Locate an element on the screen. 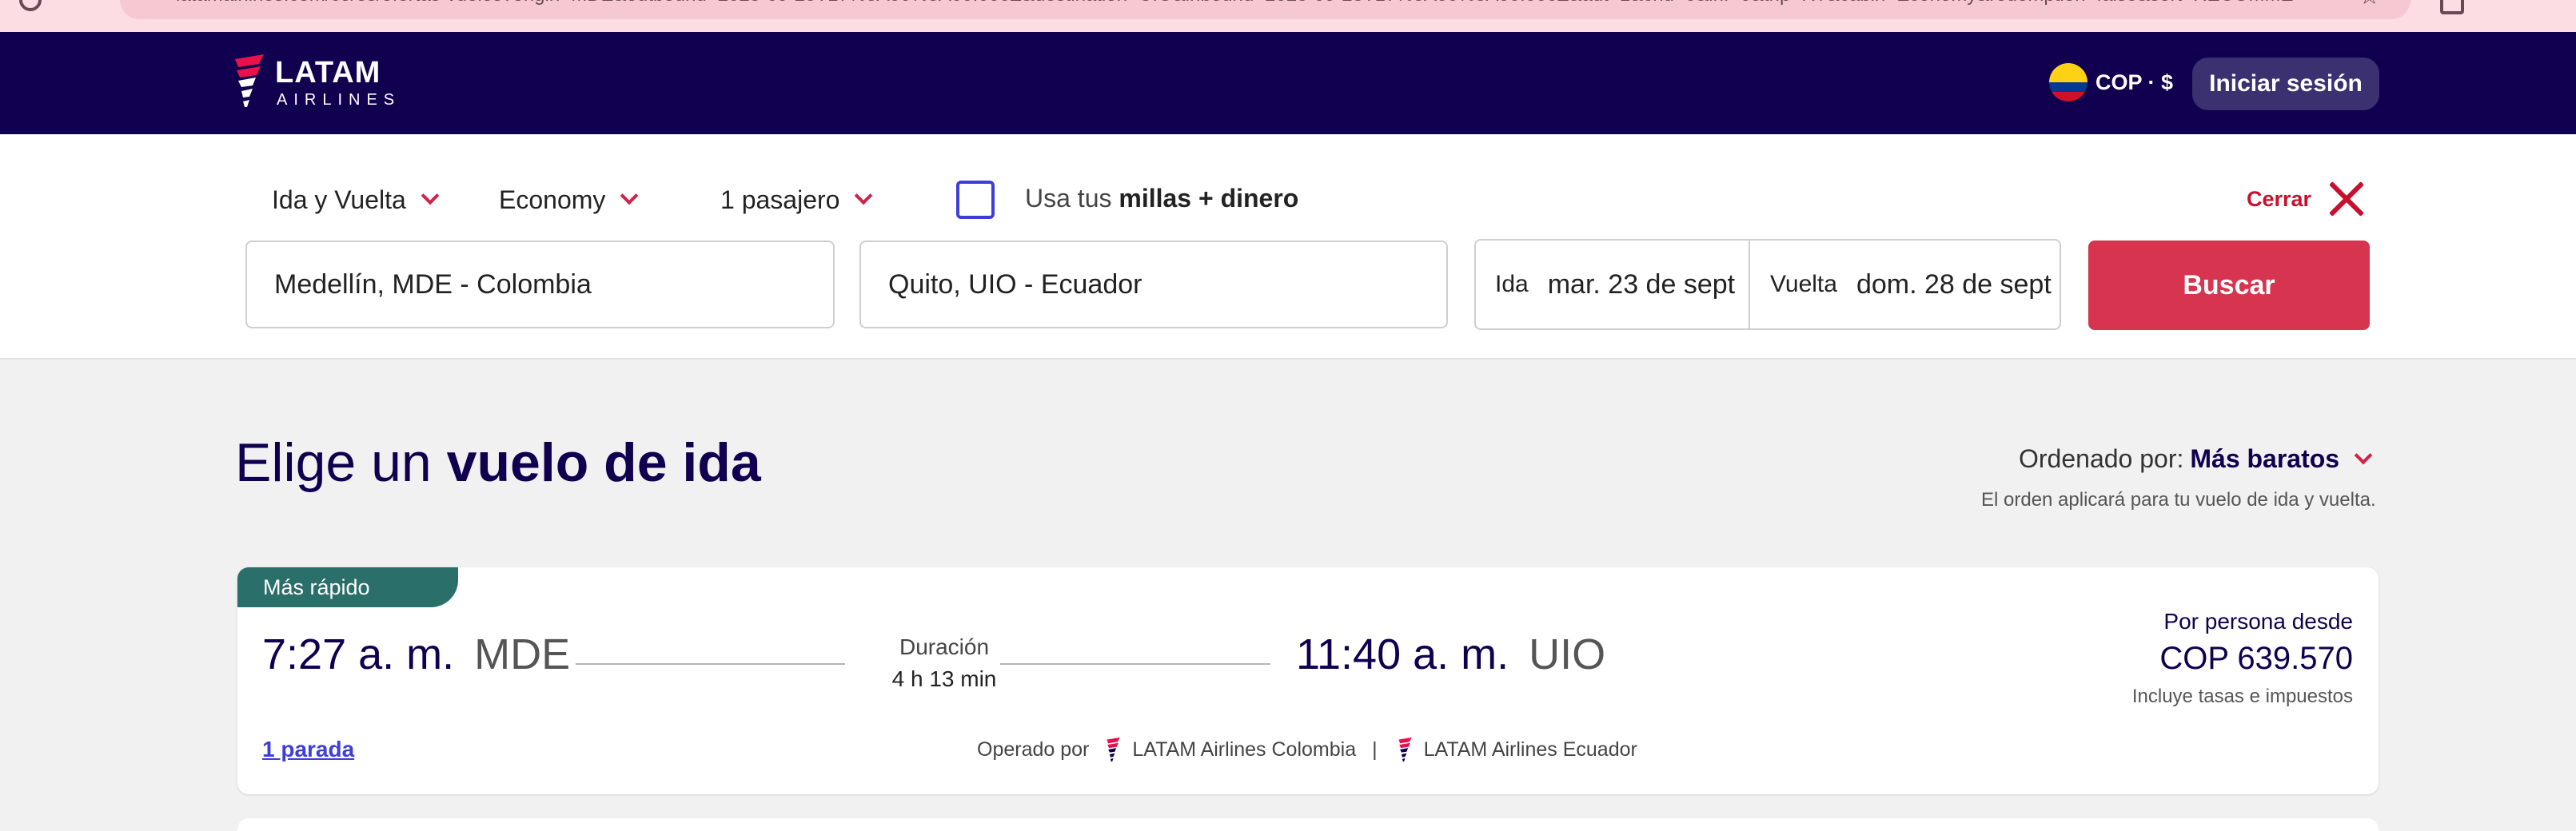 This screenshot has width=2576, height=831. passengers-value: 1 pasajero is located at coordinates (780, 199).